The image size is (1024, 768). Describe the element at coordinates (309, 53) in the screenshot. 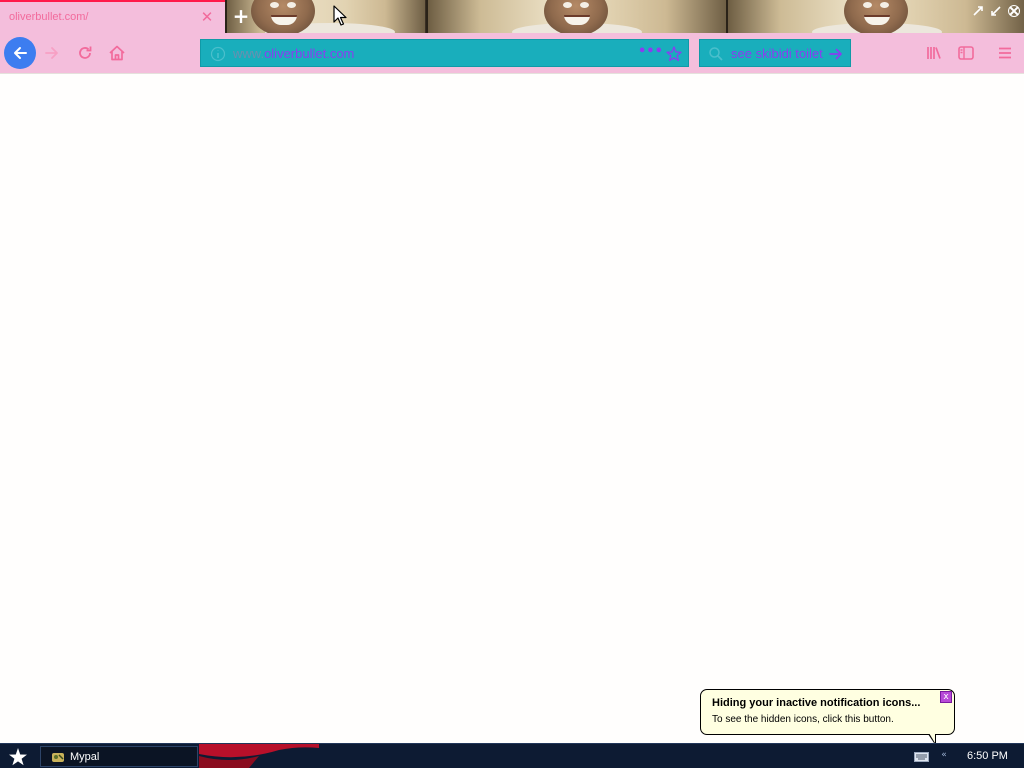

I see `url-domain: oliverbullet.com` at that location.